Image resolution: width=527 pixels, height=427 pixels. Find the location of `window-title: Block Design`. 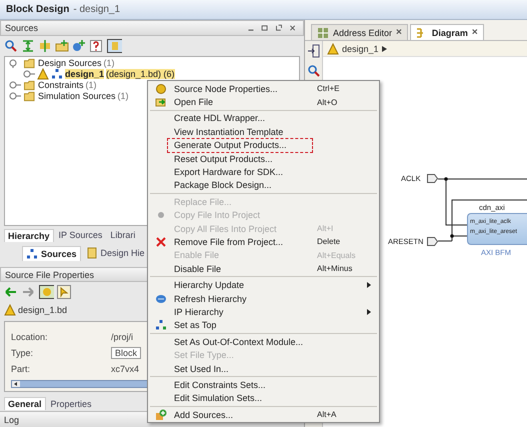

window-title: Block Design is located at coordinates (38, 9).